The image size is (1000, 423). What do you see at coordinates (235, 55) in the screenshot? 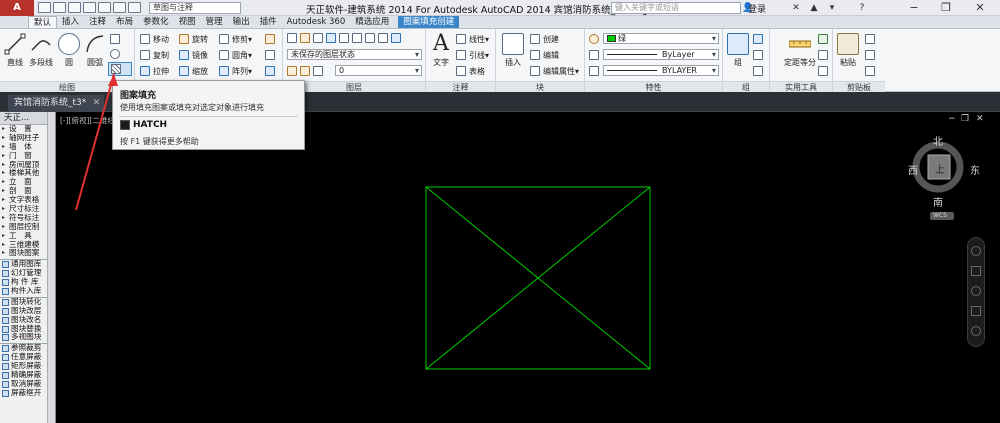
I see `fillet-button: 圆角 ▾` at bounding box center [235, 55].